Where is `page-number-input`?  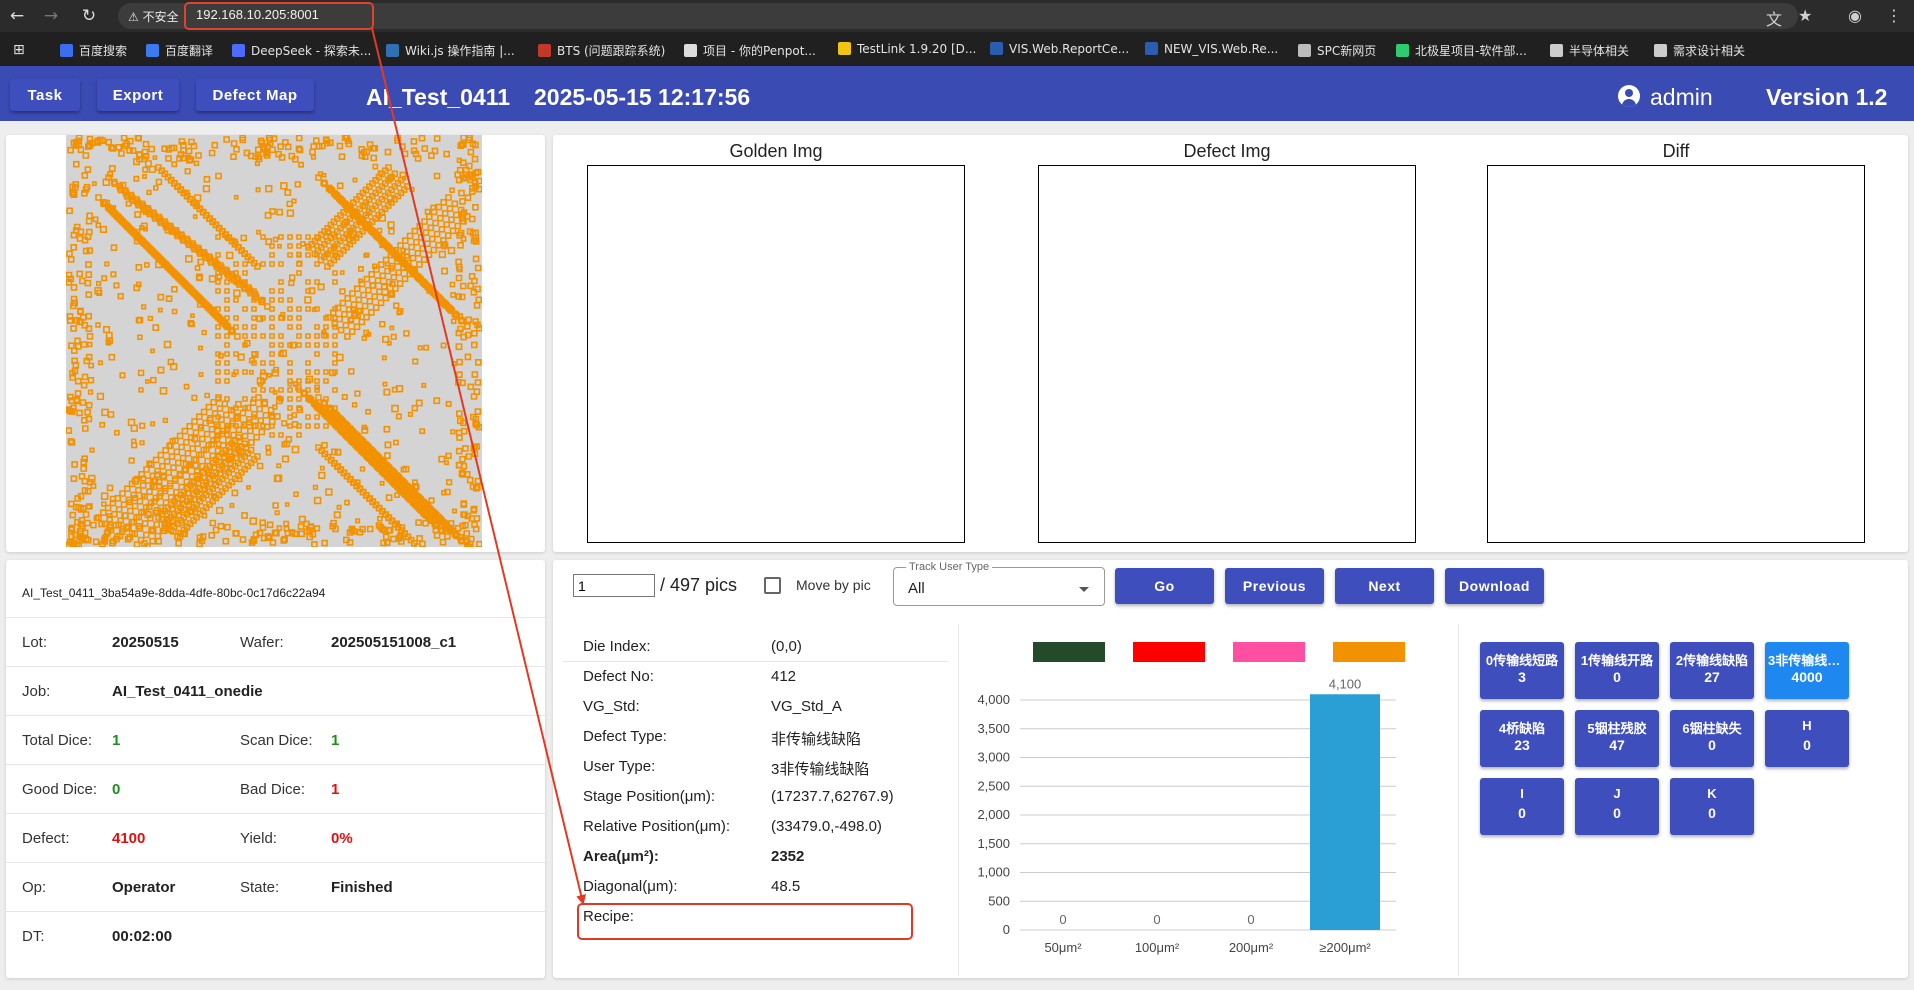 page-number-input is located at coordinates (614, 585).